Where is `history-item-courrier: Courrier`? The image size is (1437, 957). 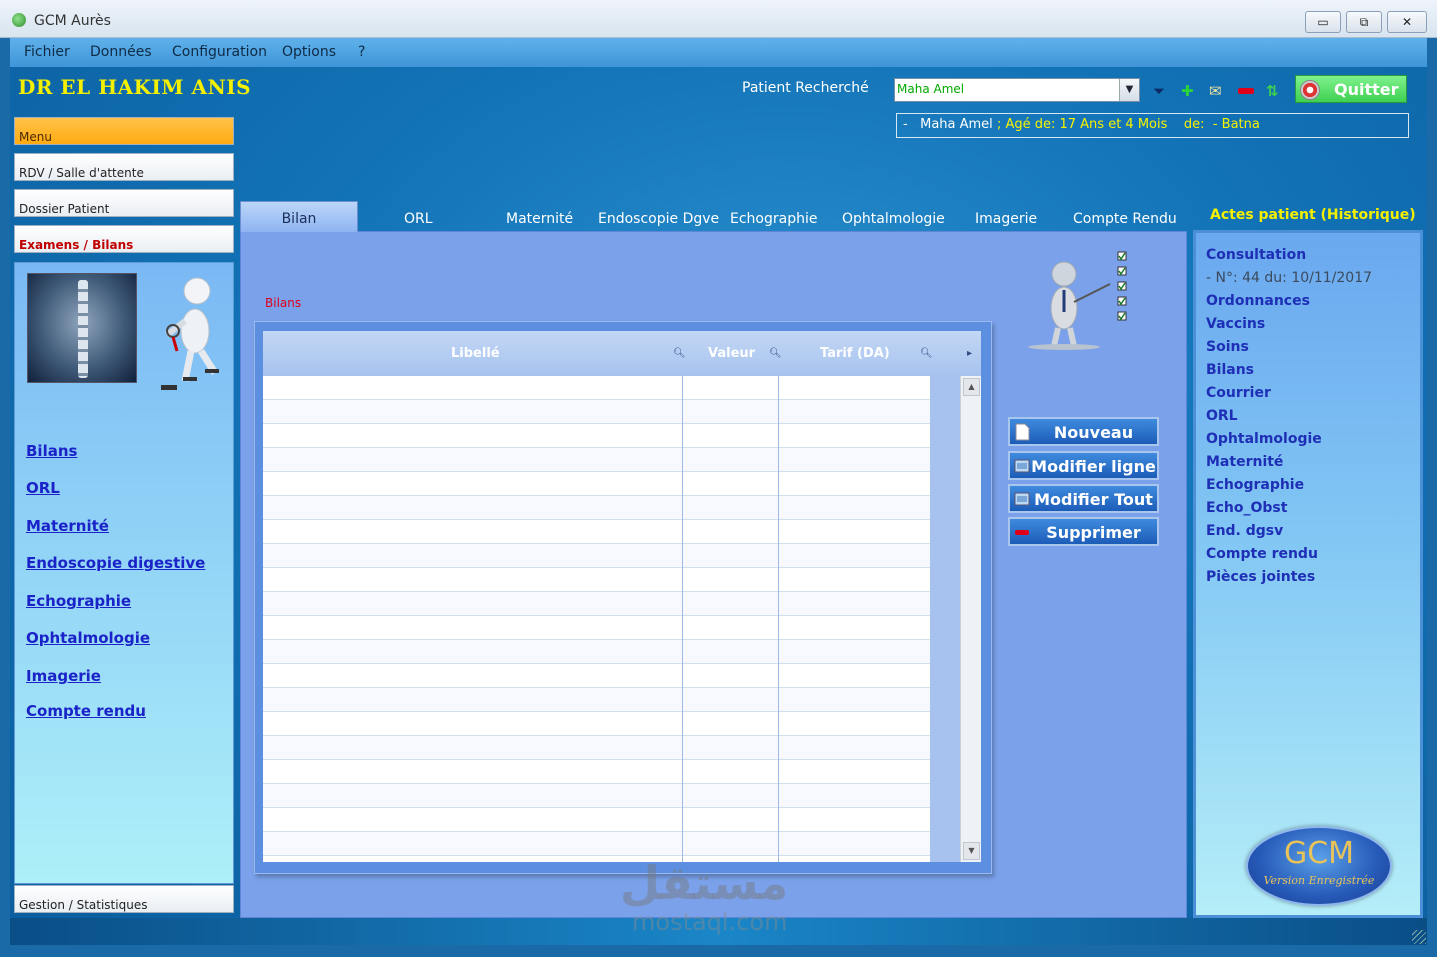
history-item-courrier: Courrier is located at coordinates (1238, 393).